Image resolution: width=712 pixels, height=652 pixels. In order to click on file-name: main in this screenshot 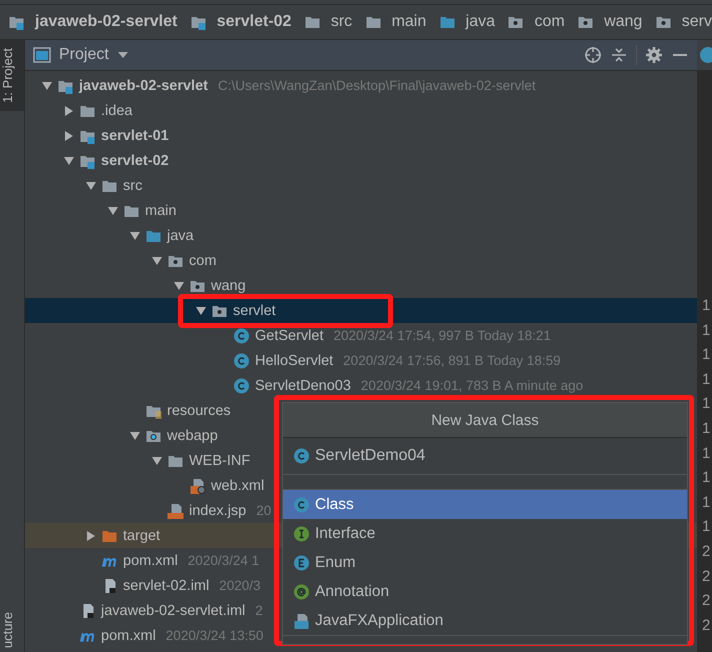, I will do `click(160, 210)`.